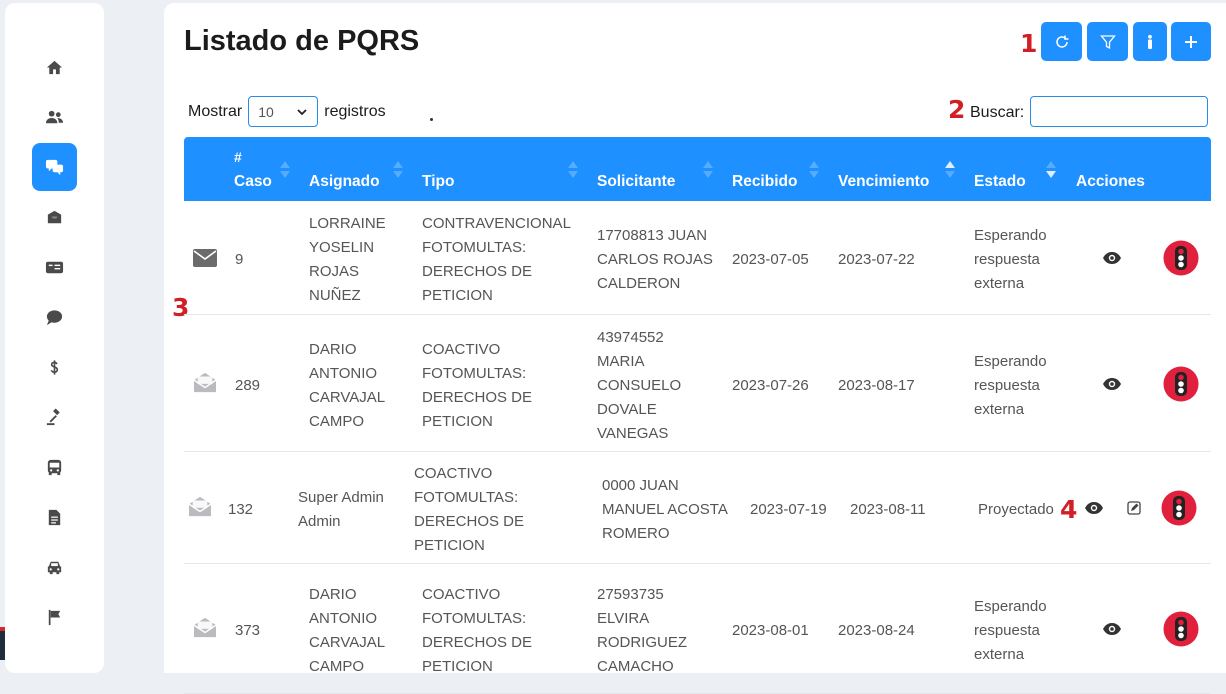  What do you see at coordinates (319, 521) in the screenshot?
I see `asignado-cell-line: Admin` at bounding box center [319, 521].